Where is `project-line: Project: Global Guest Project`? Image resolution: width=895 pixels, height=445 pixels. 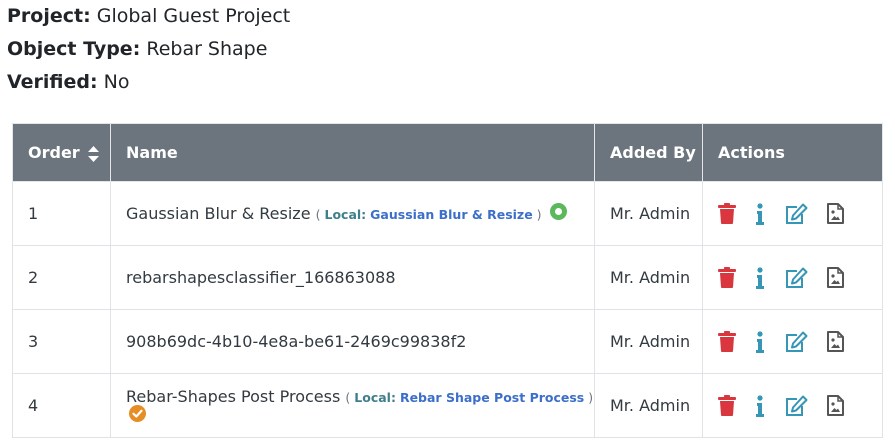
project-line: Project: Global Guest Project is located at coordinates (148, 16).